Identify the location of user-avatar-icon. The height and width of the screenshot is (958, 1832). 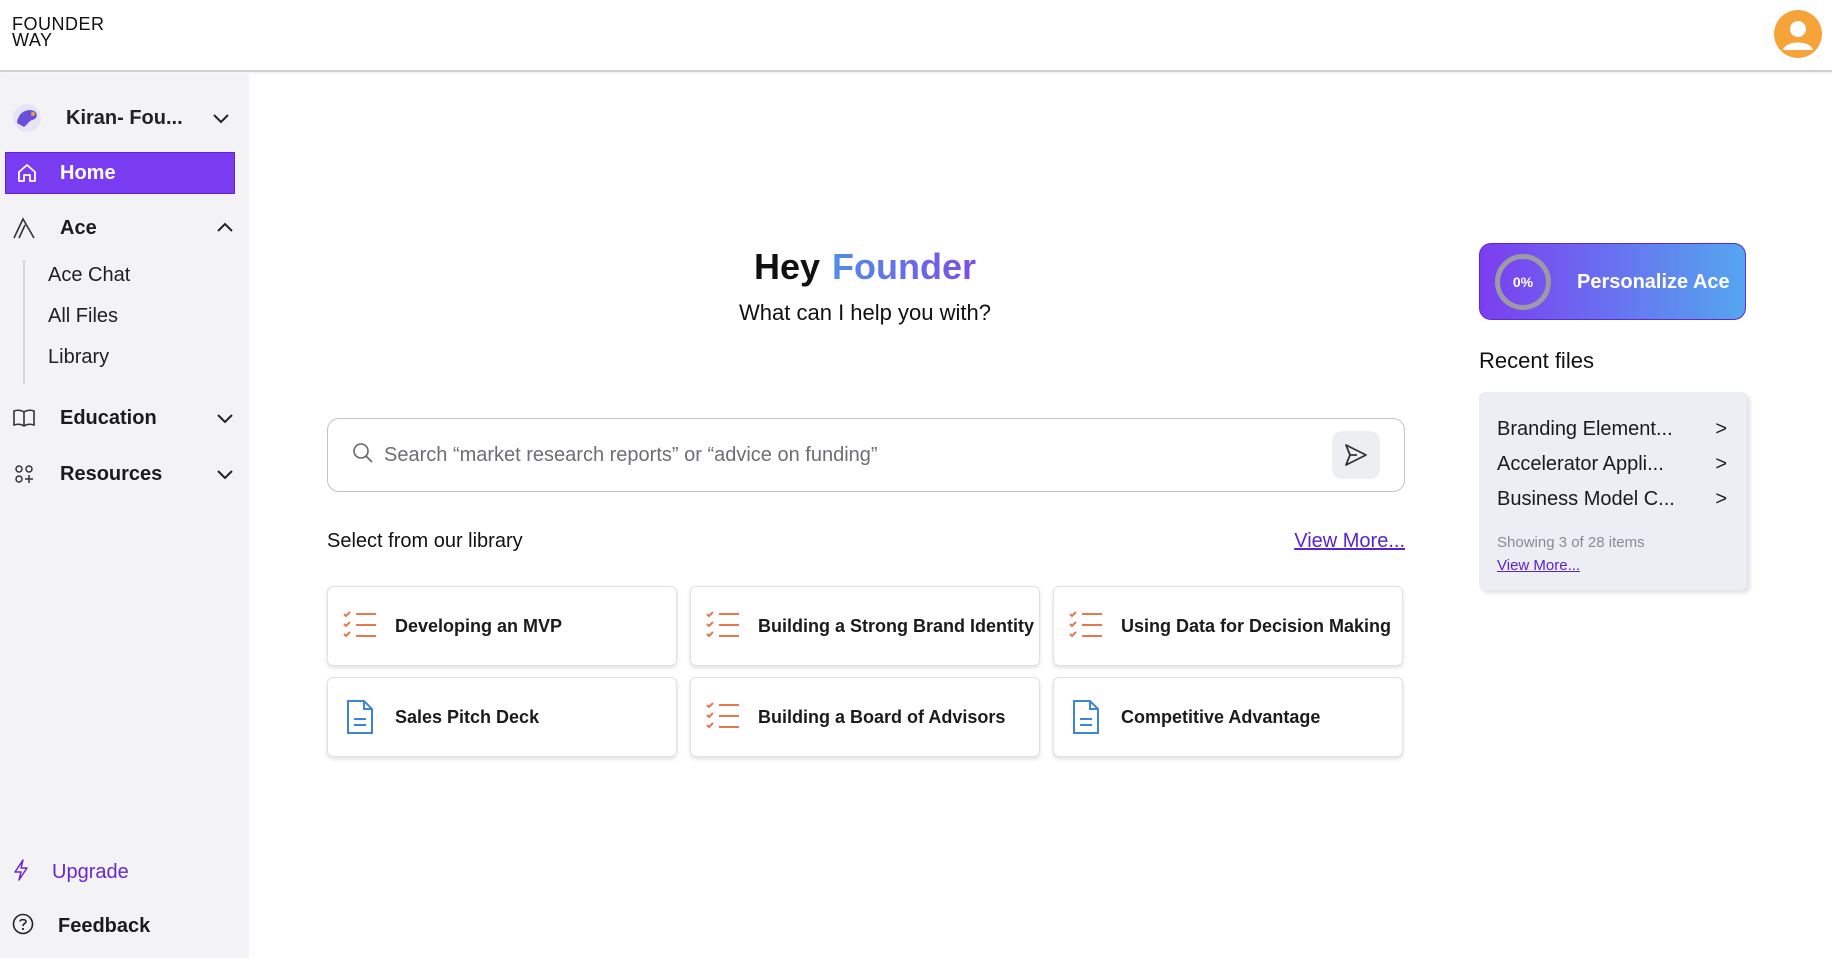
(1798, 34).